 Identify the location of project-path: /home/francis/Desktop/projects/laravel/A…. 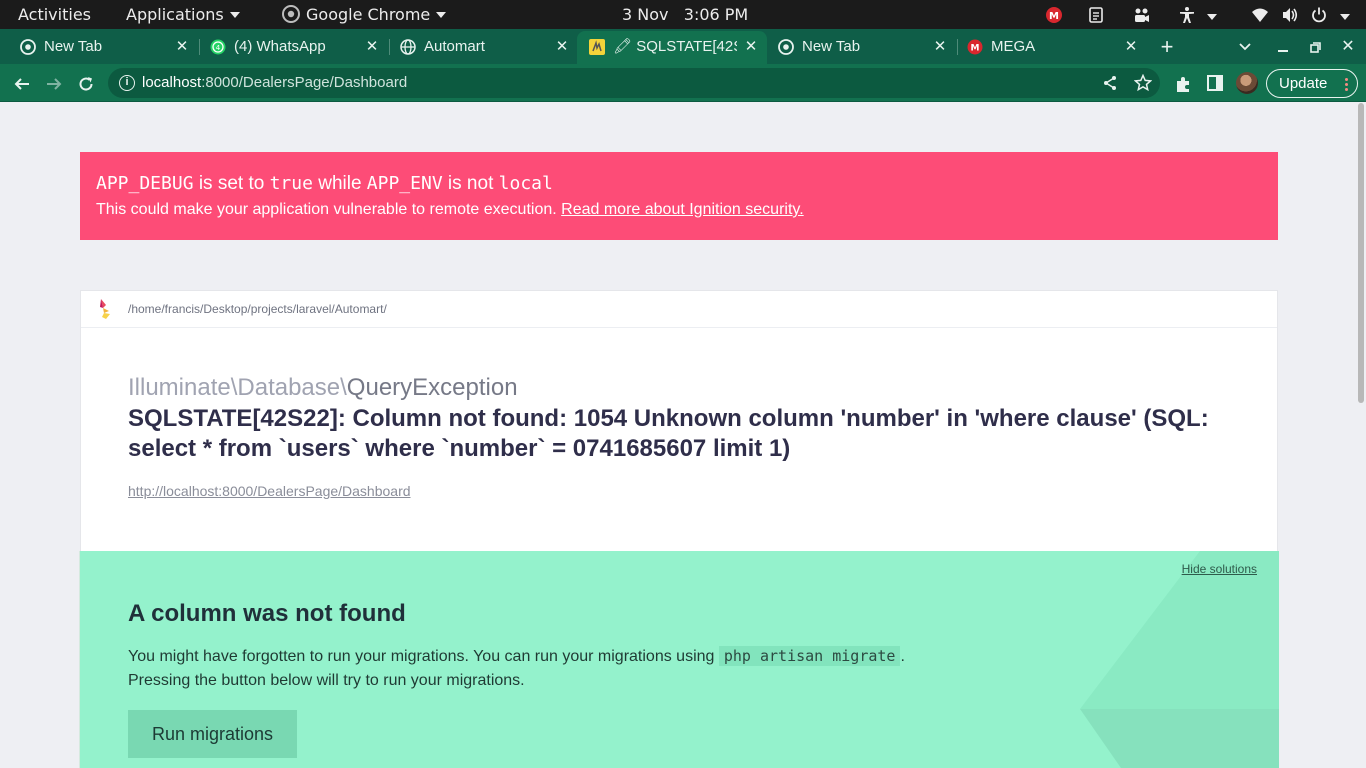
(257, 309).